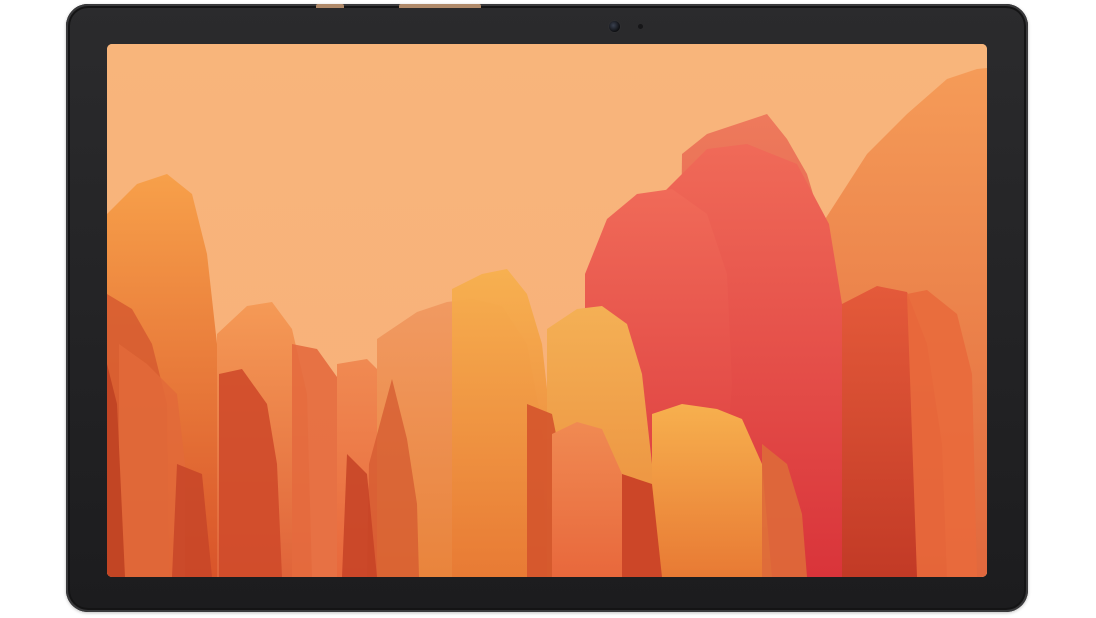  What do you see at coordinates (640, 26) in the screenshot?
I see `light-sensor-icon` at bounding box center [640, 26].